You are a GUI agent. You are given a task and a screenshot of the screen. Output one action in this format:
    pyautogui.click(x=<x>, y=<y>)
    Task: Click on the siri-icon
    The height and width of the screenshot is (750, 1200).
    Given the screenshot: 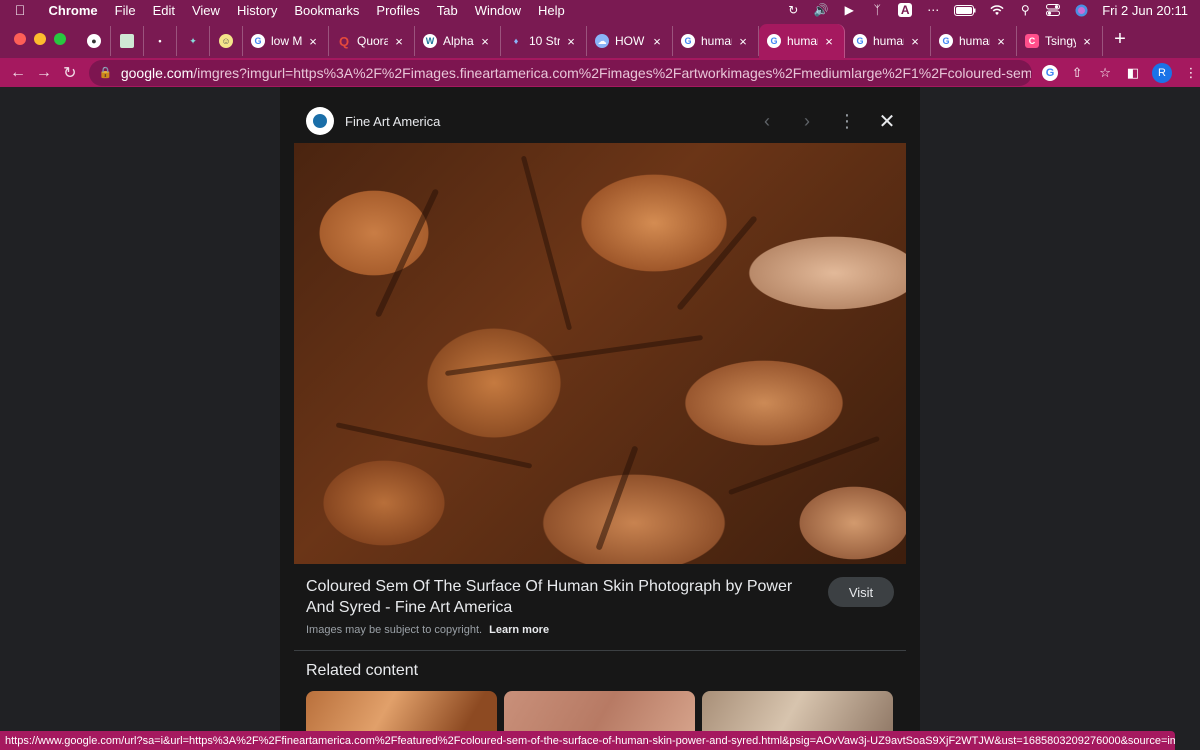 What is the action you would take?
    pyautogui.click(x=1081, y=10)
    